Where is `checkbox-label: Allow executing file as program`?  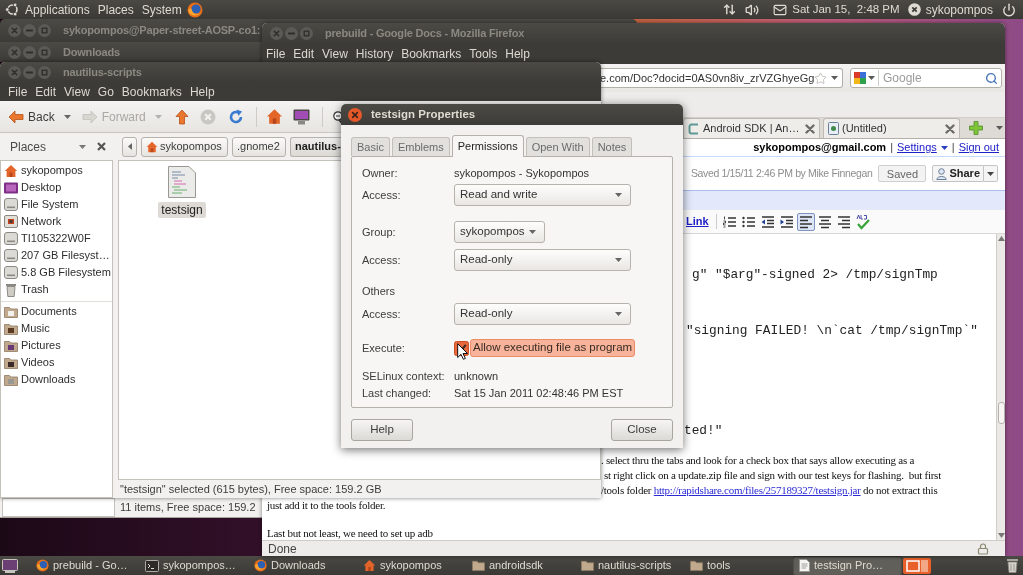
checkbox-label: Allow executing file as program is located at coordinates (553, 348).